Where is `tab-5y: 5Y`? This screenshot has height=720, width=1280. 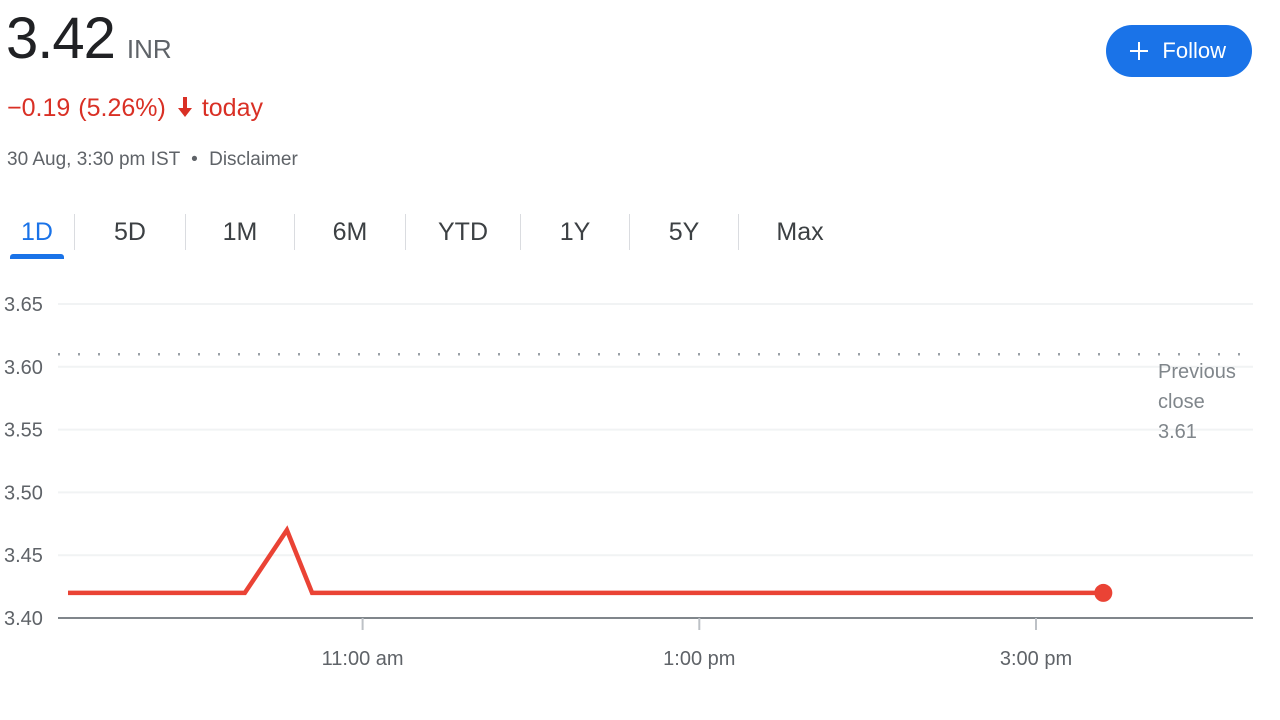 tab-5y: 5Y is located at coordinates (684, 233).